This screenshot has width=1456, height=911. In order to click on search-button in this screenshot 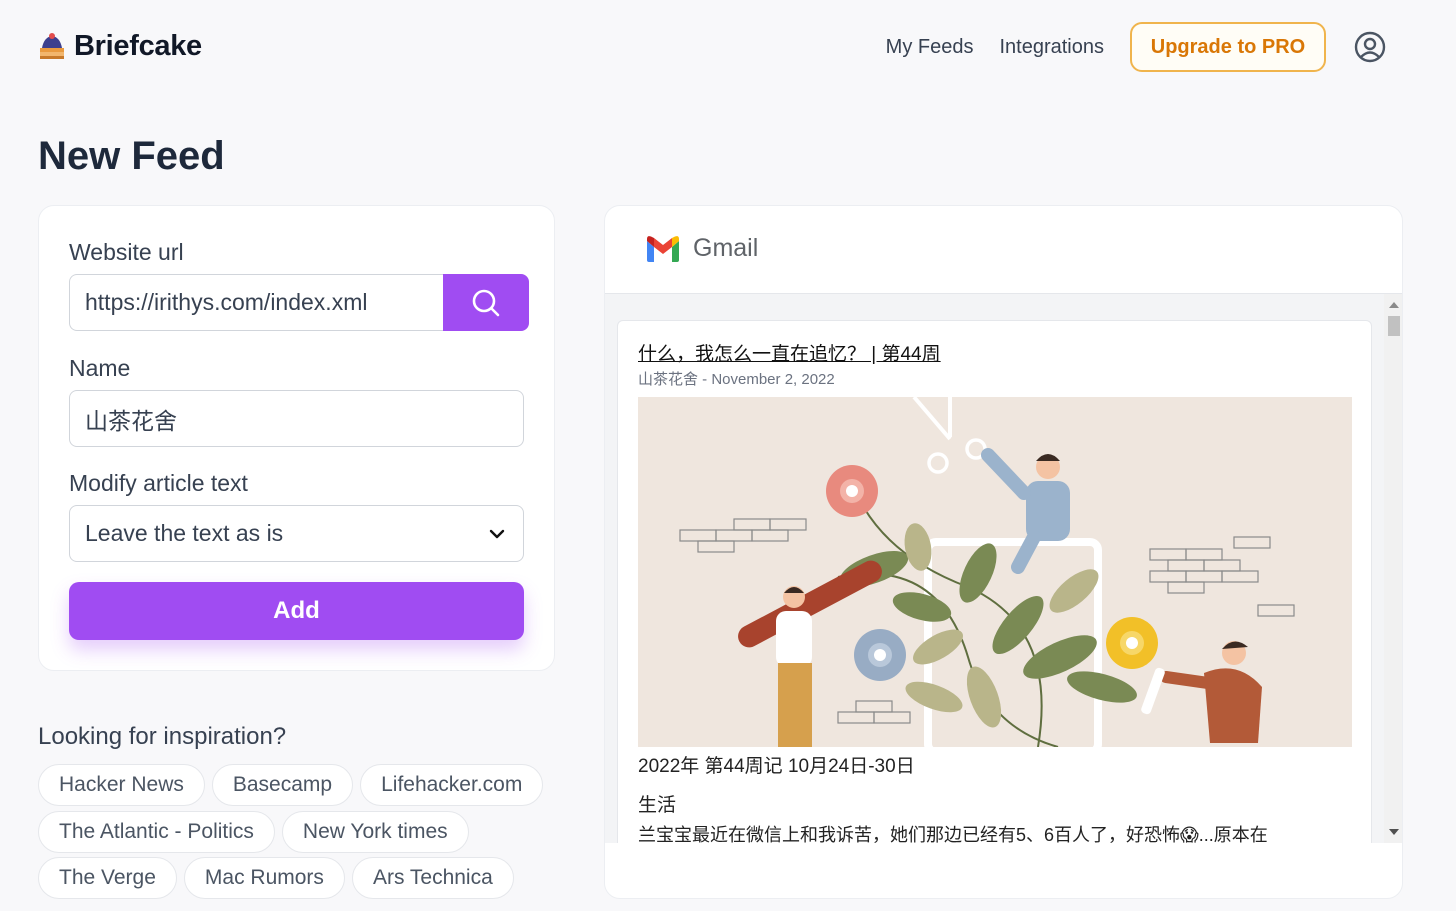, I will do `click(486, 302)`.